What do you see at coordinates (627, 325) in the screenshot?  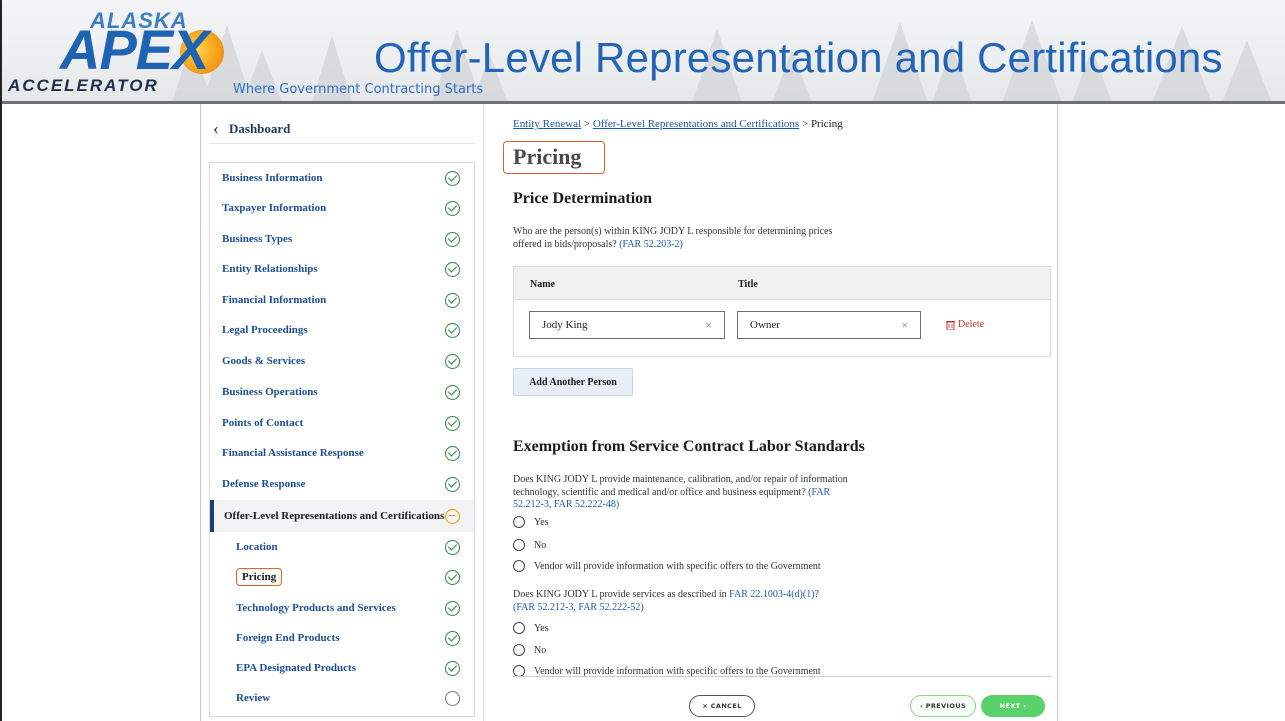 I see `name-field: Jody King ×` at bounding box center [627, 325].